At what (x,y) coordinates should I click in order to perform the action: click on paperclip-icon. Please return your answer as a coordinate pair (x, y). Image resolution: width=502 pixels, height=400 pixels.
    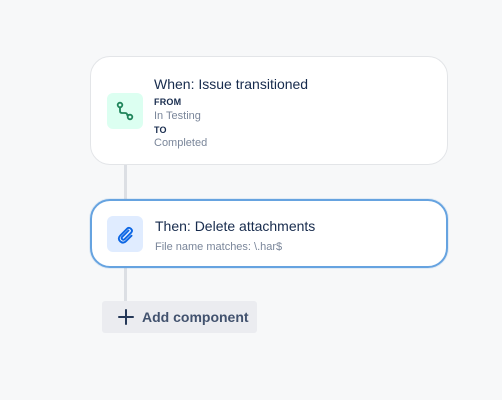
    Looking at the image, I should click on (125, 235).